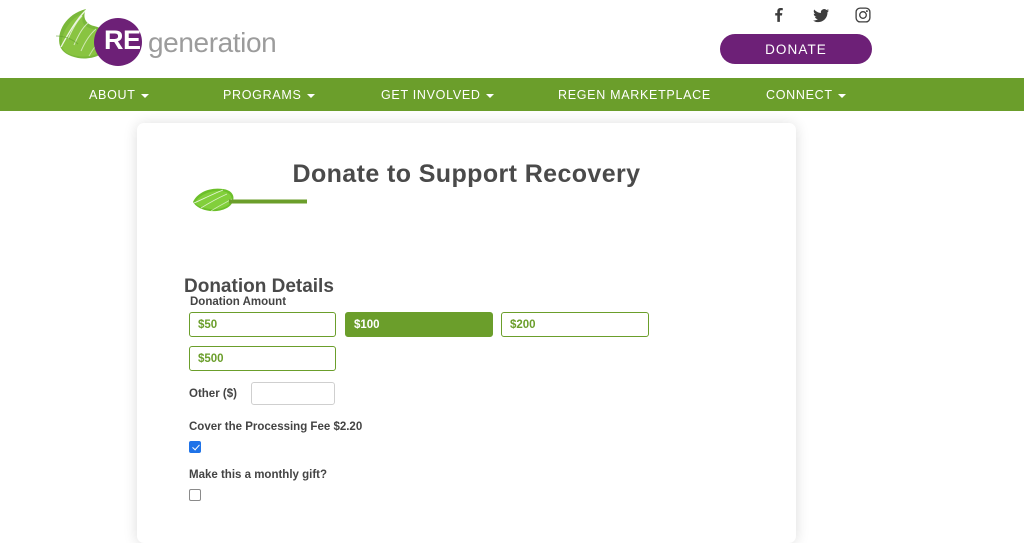 The height and width of the screenshot is (543, 1024). What do you see at coordinates (212, 42) in the screenshot?
I see `logo-word-text: generation` at bounding box center [212, 42].